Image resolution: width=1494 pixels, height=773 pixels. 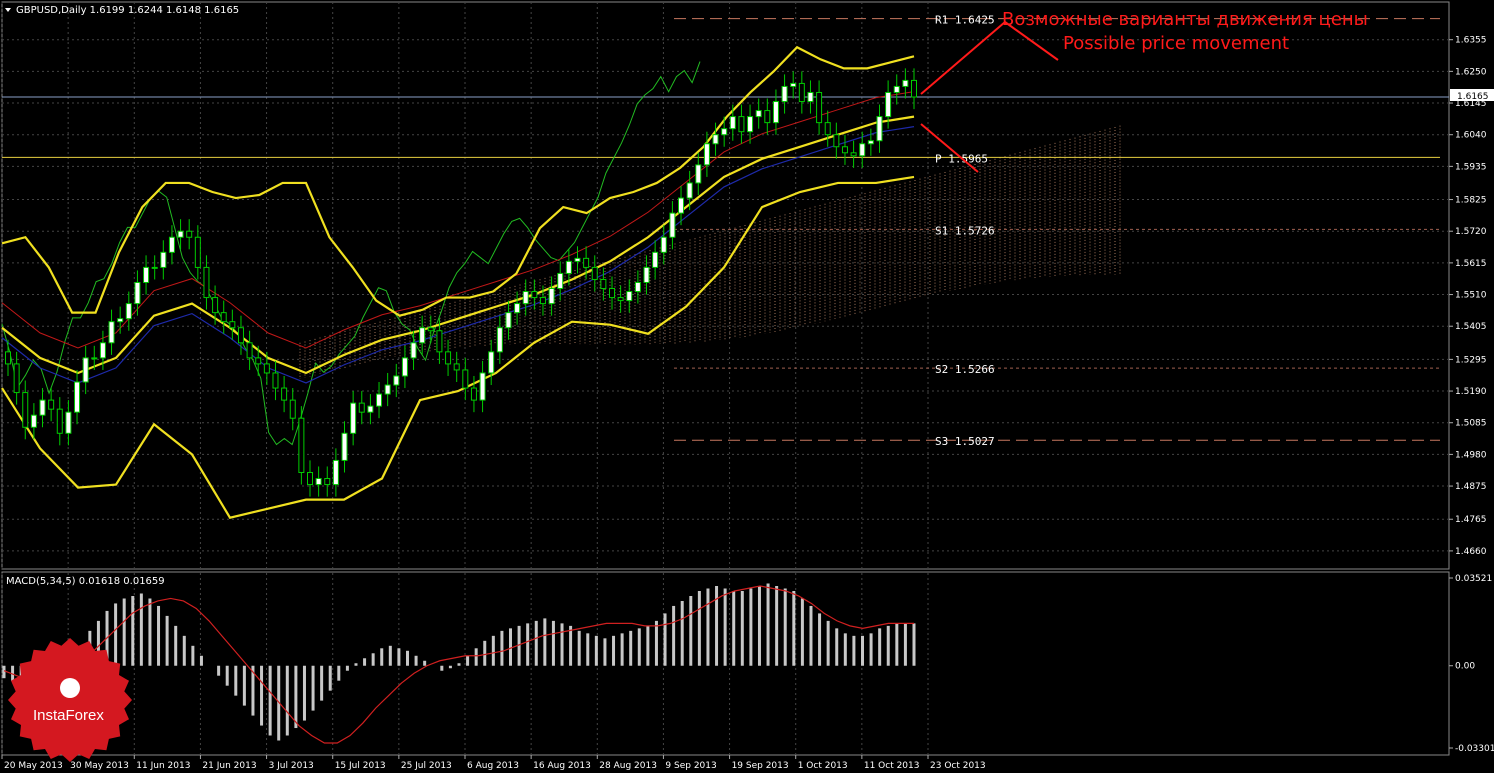 What do you see at coordinates (70, 688) in the screenshot?
I see `logo-emblem-icon` at bounding box center [70, 688].